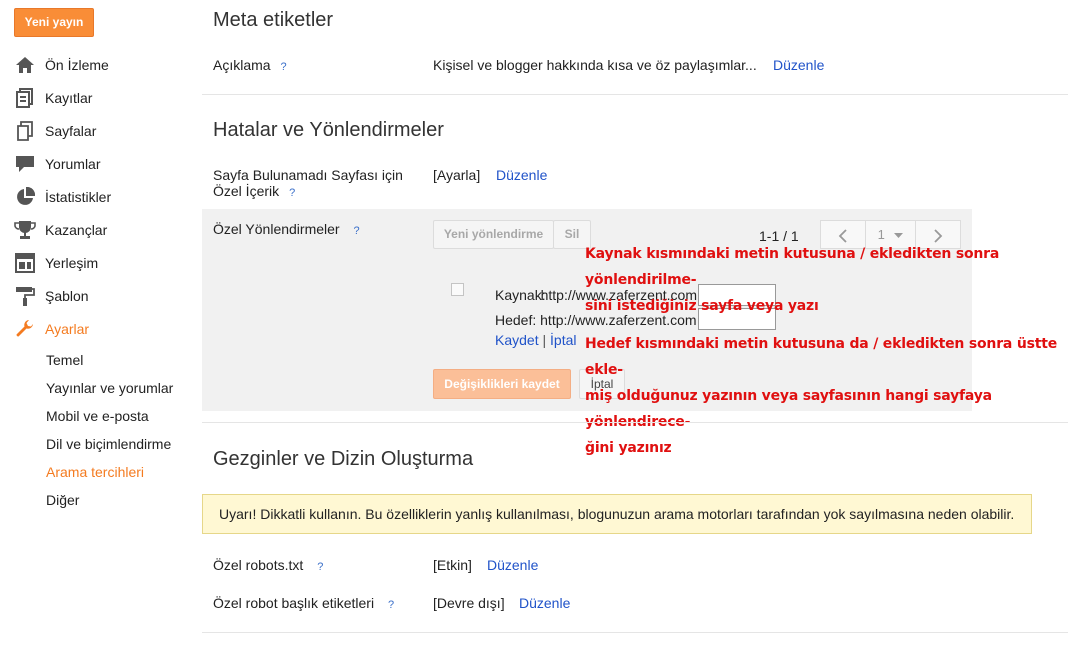 This screenshot has height=657, width=1068. I want to click on comment-icon, so click(25, 164).